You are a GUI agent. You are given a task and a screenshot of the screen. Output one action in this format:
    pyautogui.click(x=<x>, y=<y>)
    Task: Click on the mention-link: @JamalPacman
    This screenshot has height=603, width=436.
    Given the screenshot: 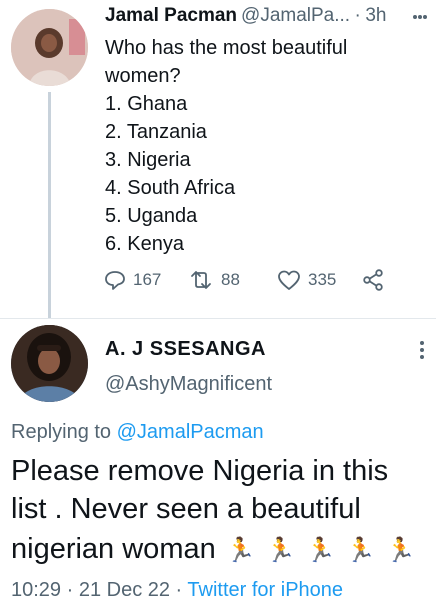 What is the action you would take?
    pyautogui.click(x=190, y=432)
    